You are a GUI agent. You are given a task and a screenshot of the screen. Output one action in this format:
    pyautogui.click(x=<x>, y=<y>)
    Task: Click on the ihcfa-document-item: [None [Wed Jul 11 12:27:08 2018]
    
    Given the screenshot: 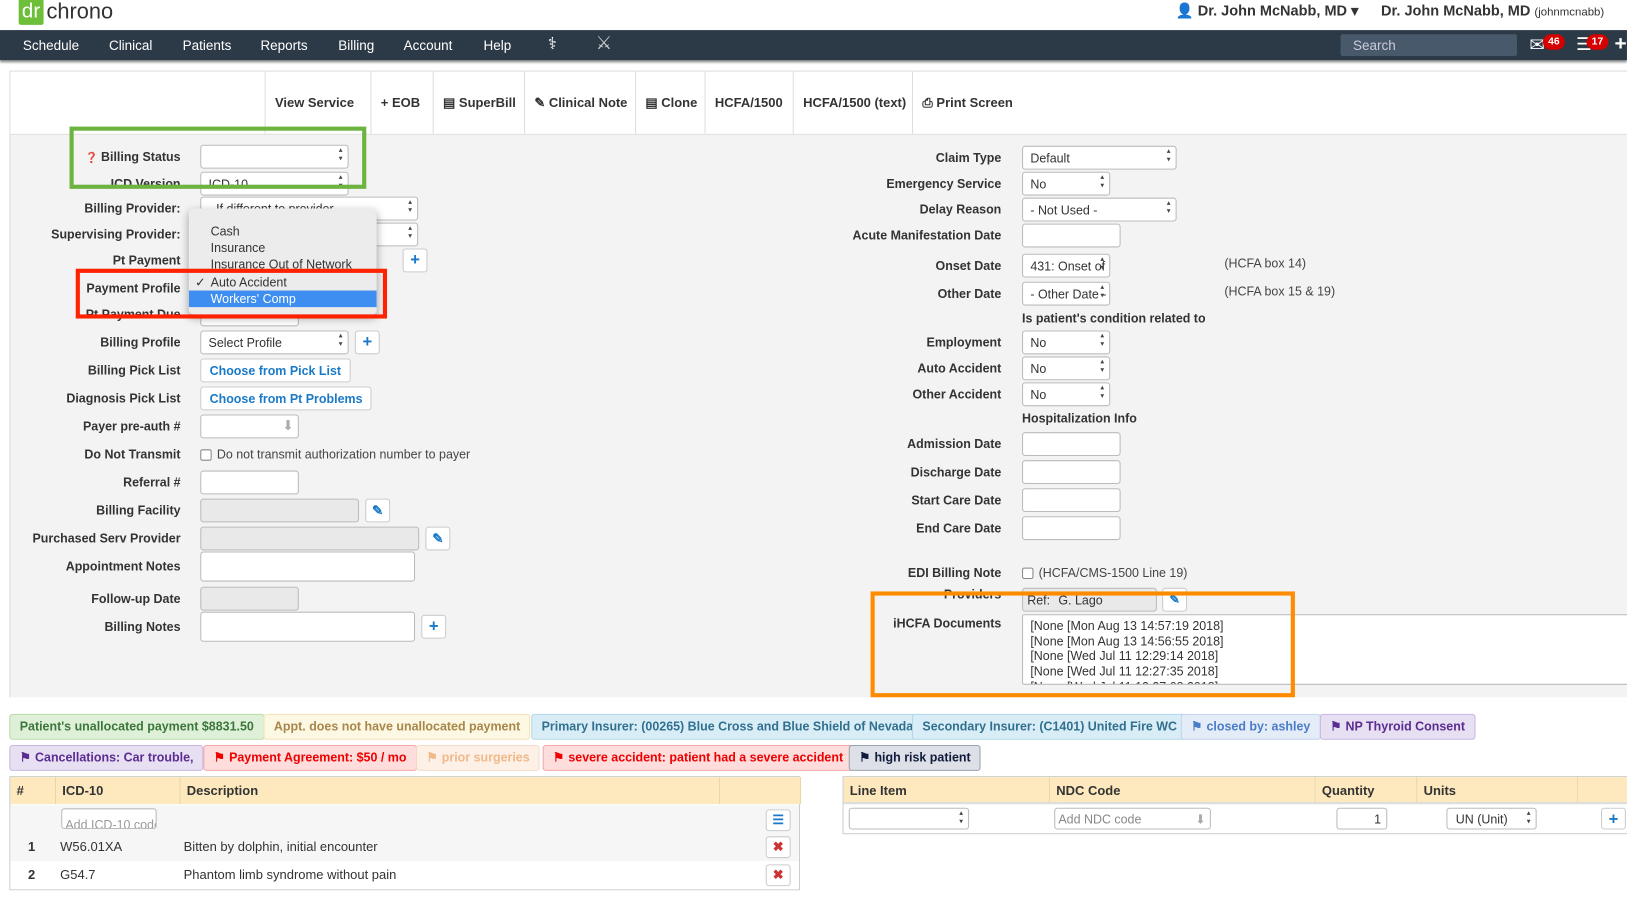 What is the action you would take?
    pyautogui.click(x=1328, y=681)
    